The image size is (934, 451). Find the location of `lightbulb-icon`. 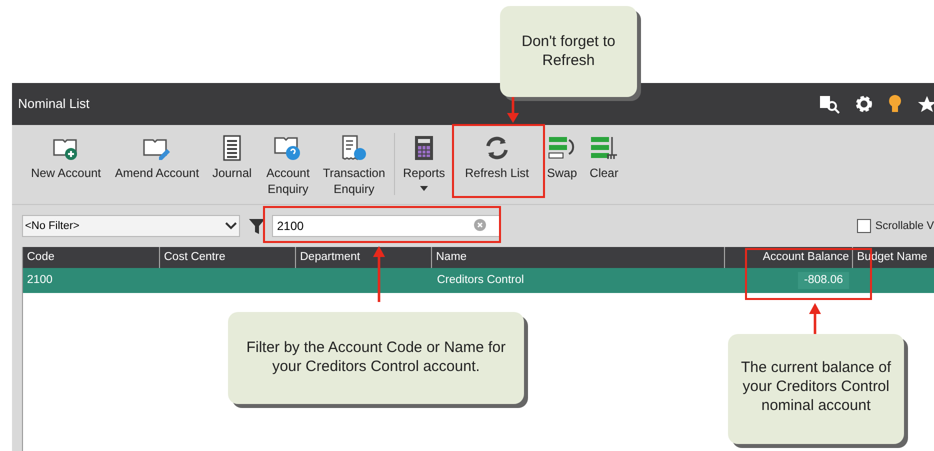

lightbulb-icon is located at coordinates (895, 104).